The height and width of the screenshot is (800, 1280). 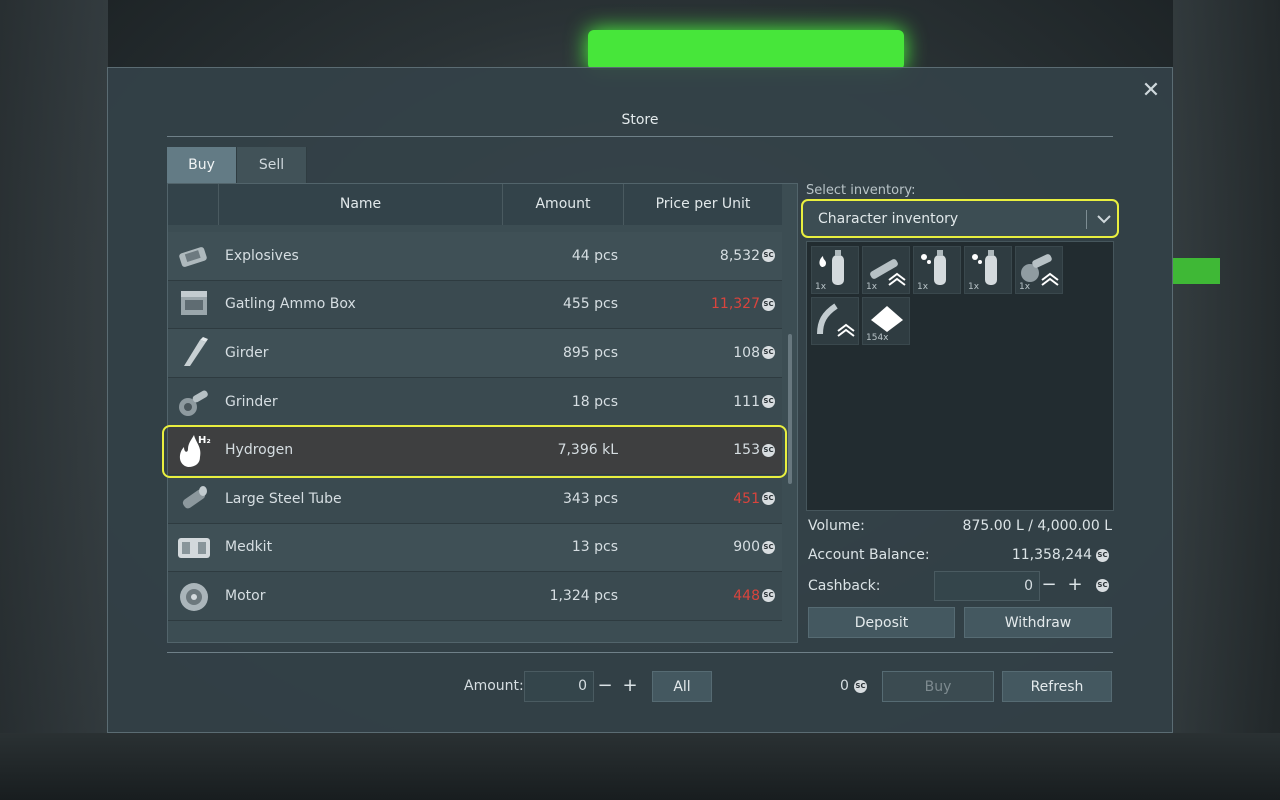 What do you see at coordinates (494, 686) in the screenshot?
I see `amount-label: Amount:` at bounding box center [494, 686].